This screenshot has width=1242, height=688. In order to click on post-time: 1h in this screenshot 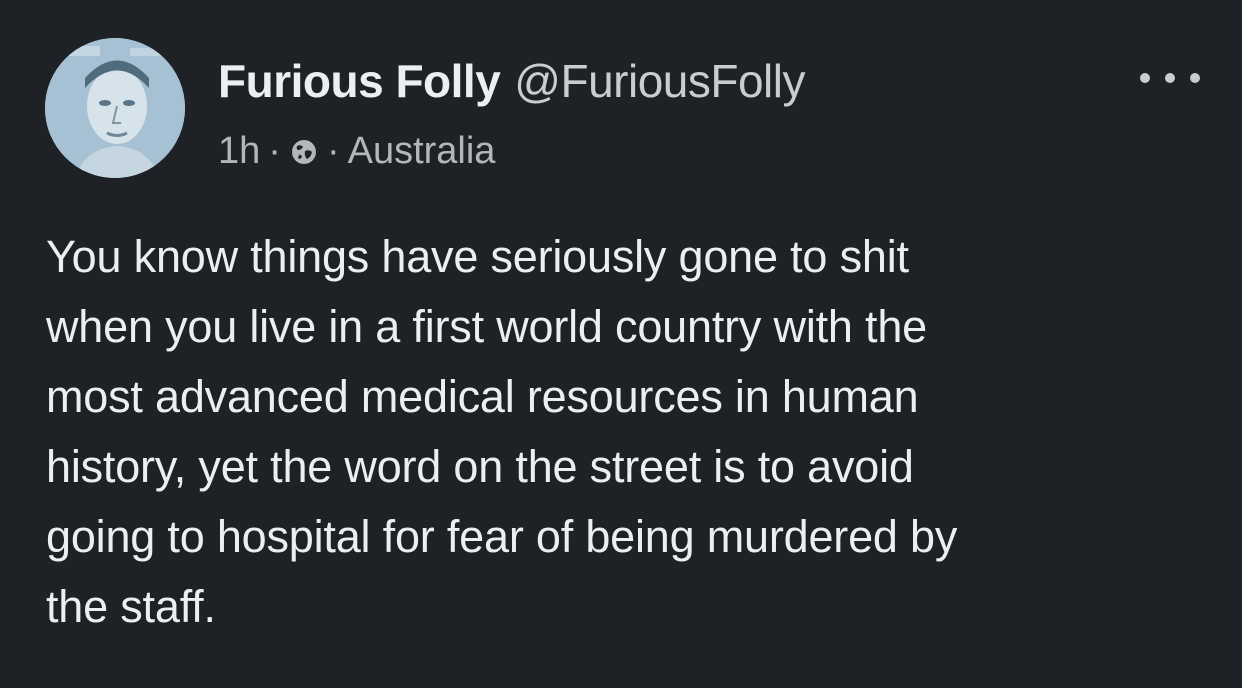, I will do `click(239, 151)`.